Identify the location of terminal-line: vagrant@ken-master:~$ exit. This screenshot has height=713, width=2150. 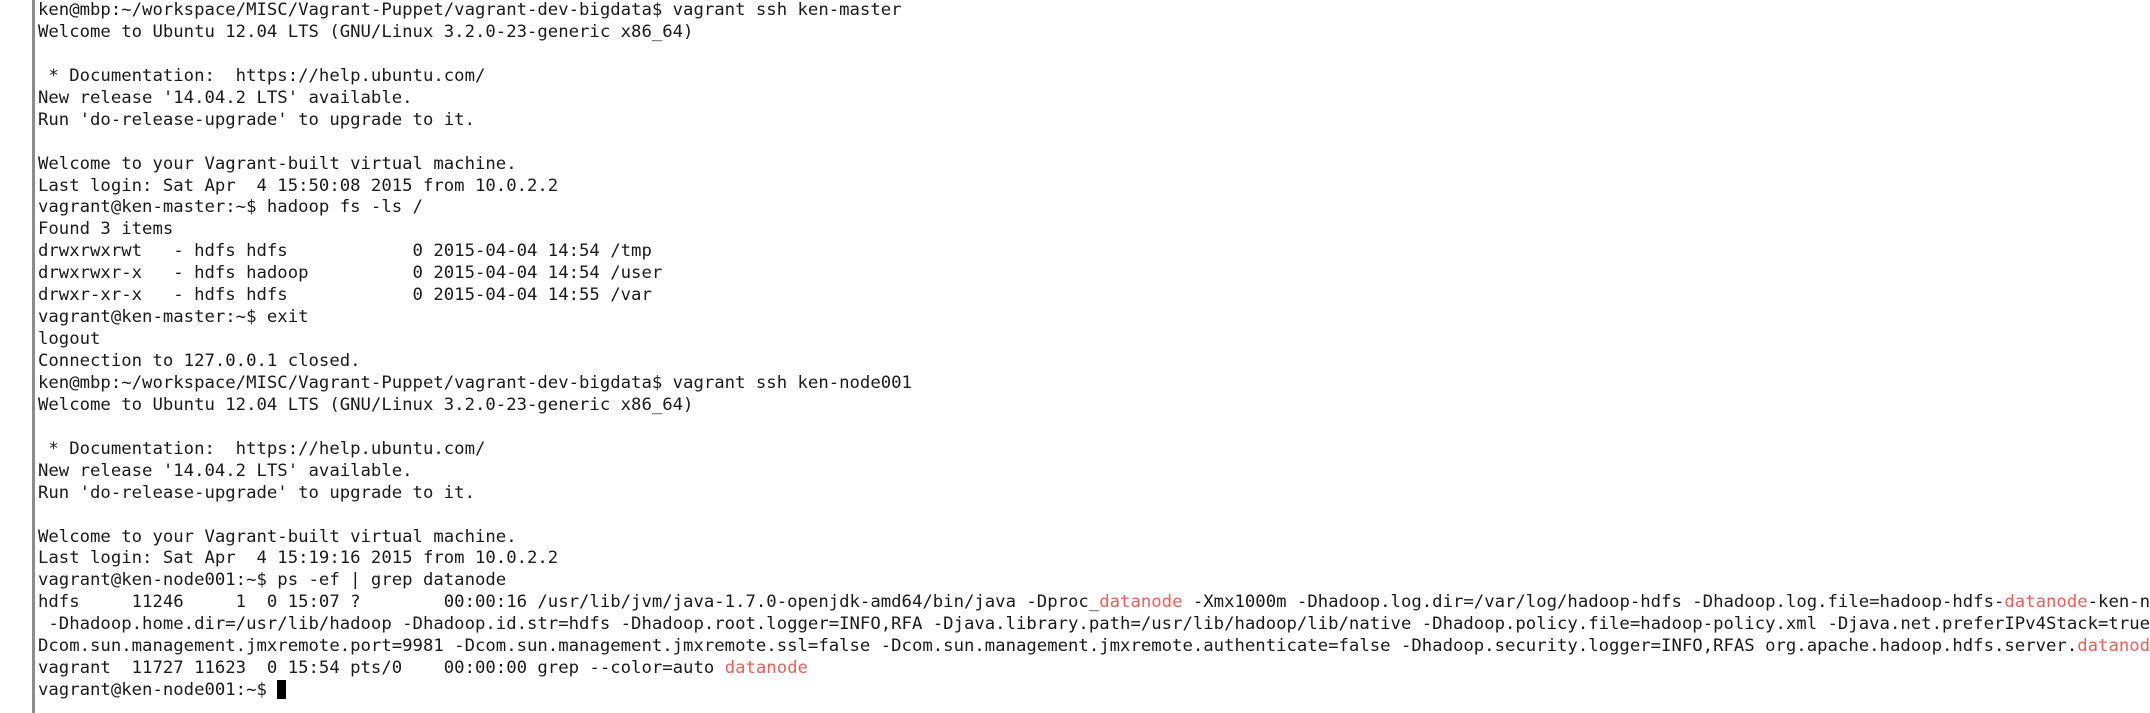
(1094, 318).